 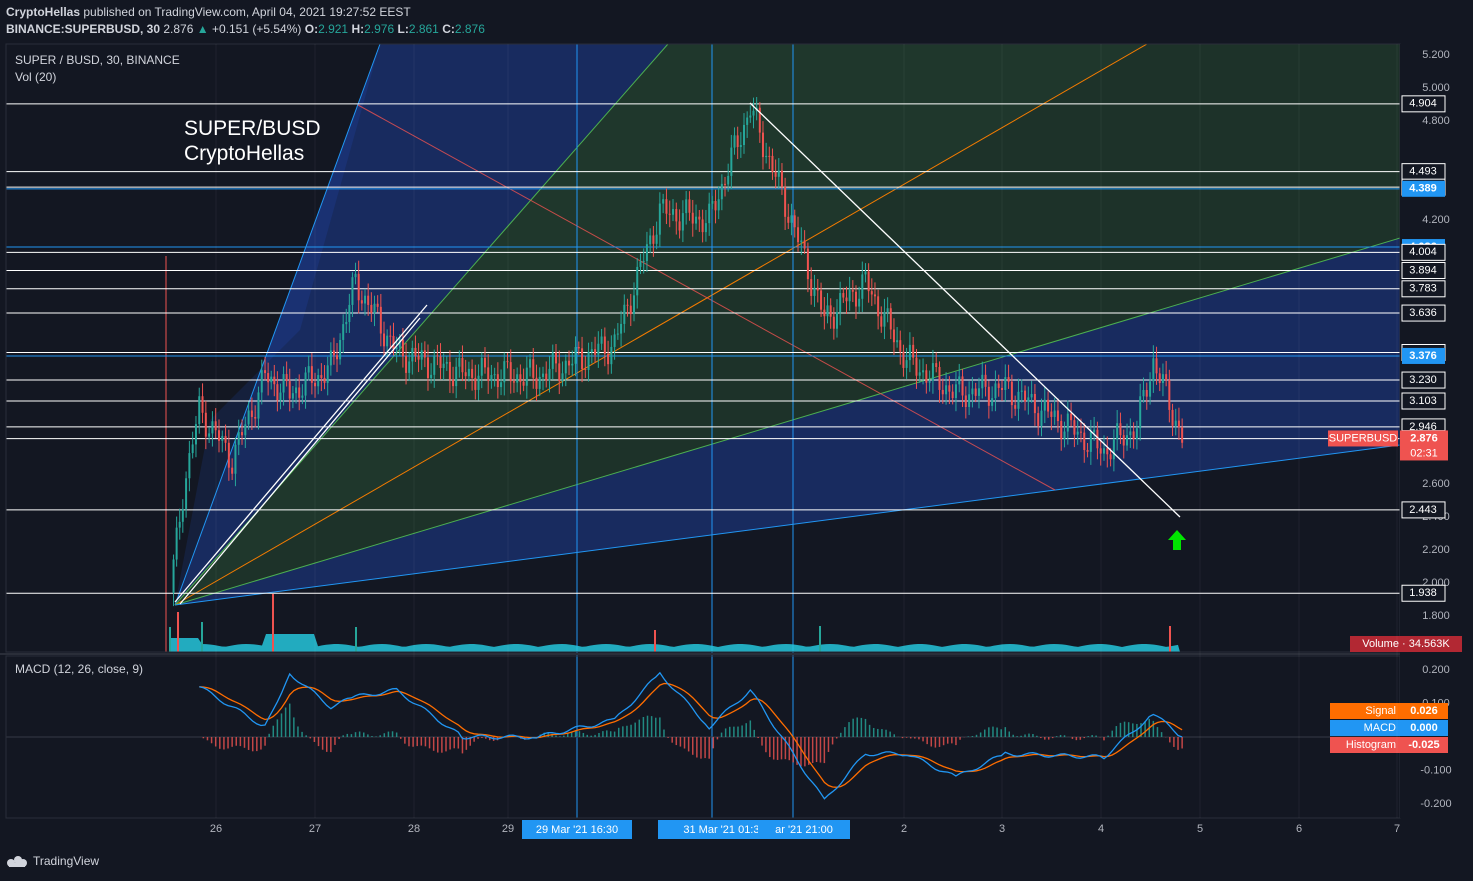 I want to click on y-tick-label: 1.800, so click(x=1436, y=616).